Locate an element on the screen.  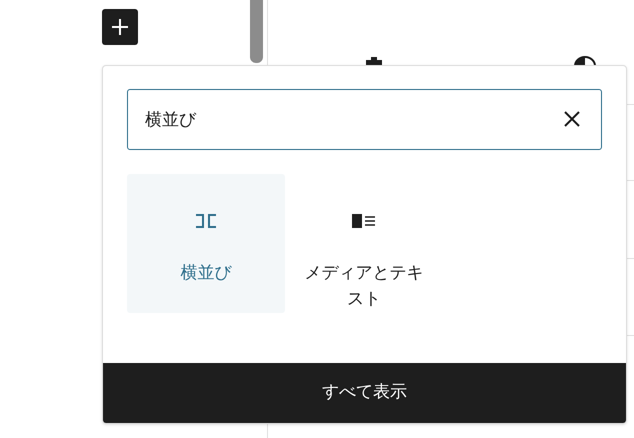
media-text-icon is located at coordinates (364, 221).